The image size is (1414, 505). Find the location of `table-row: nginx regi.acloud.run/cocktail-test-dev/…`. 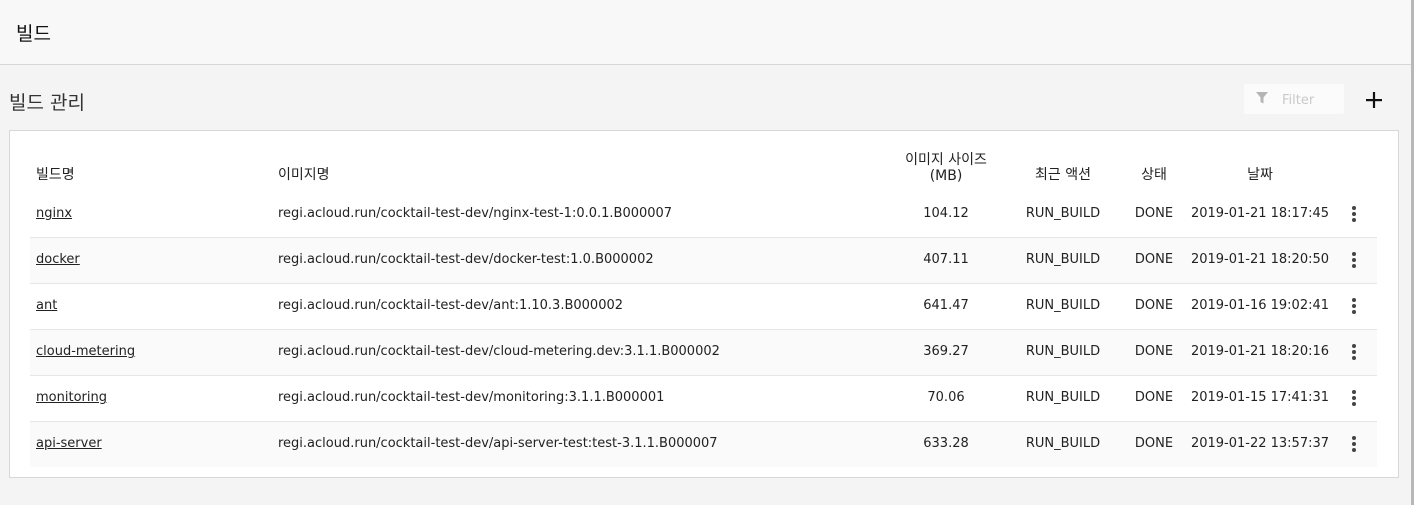

table-row: nginx regi.acloud.run/cocktail-test-dev/… is located at coordinates (703, 215).